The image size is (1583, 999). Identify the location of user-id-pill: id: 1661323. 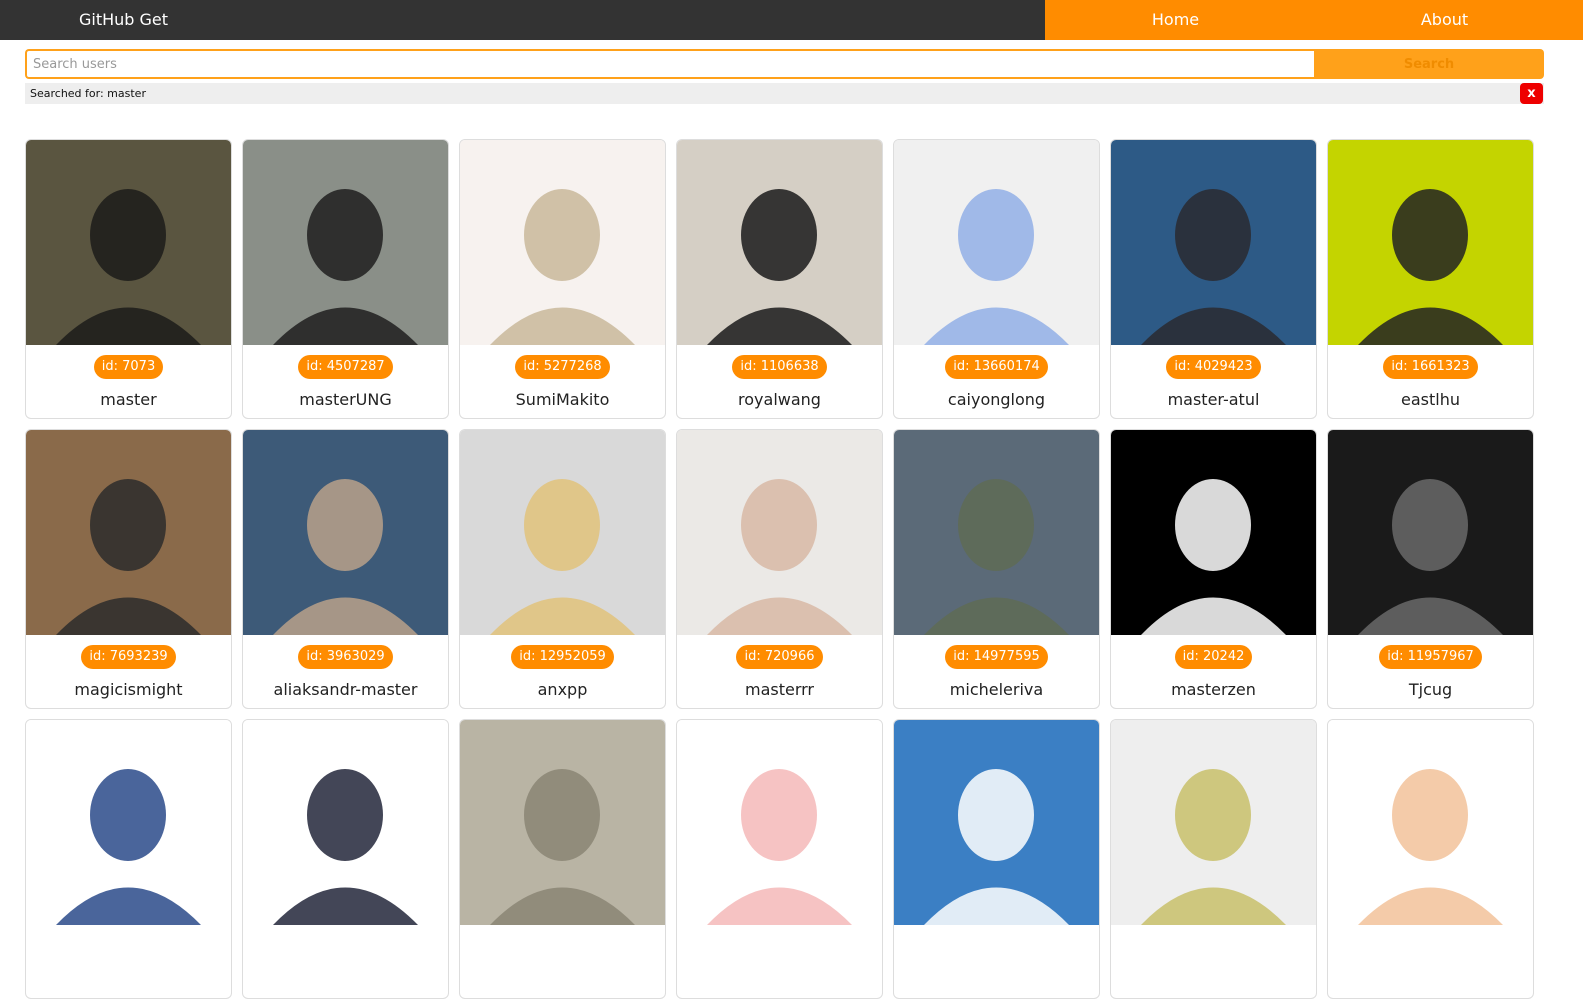
(1430, 367).